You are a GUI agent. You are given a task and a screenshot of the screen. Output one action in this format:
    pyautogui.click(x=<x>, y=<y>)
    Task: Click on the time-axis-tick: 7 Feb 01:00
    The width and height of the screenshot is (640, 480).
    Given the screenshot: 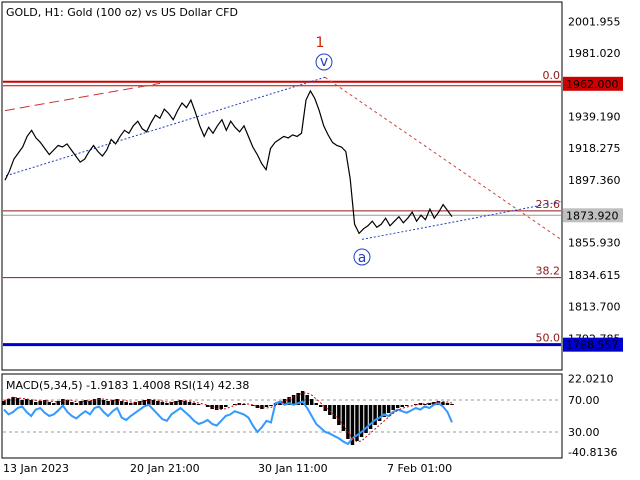 What is the action you would take?
    pyautogui.click(x=419, y=468)
    